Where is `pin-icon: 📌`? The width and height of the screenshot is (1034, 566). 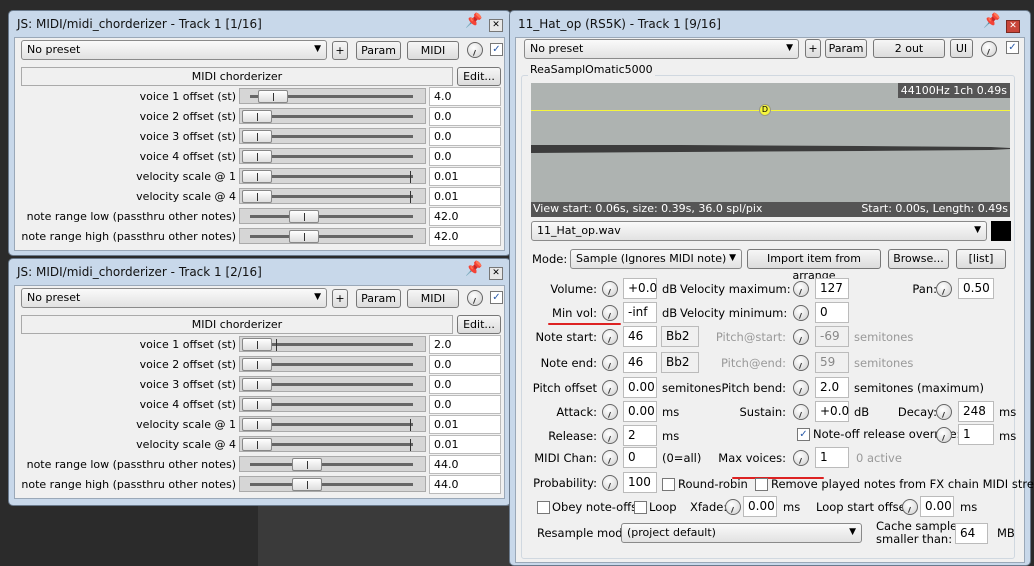 pin-icon: 📌 is located at coordinates (991, 21).